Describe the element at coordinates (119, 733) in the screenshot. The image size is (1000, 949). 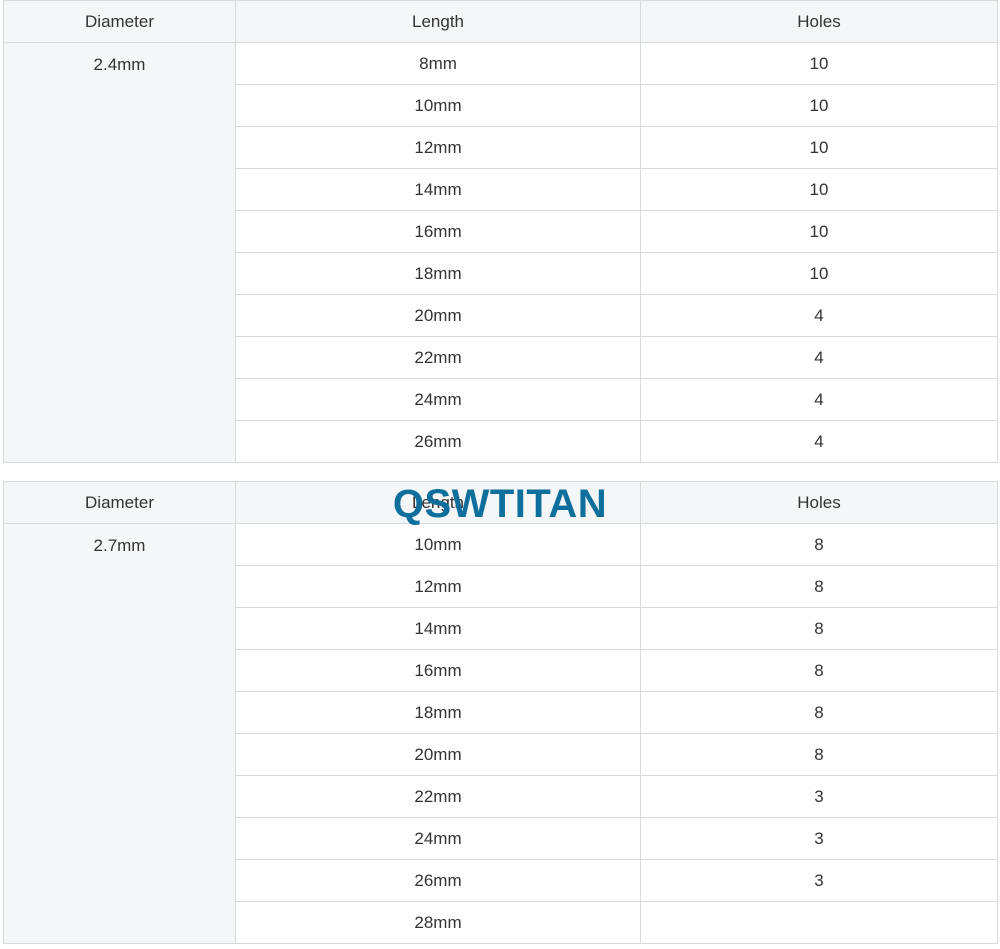
I see `diameter-cell: 2.7mm` at that location.